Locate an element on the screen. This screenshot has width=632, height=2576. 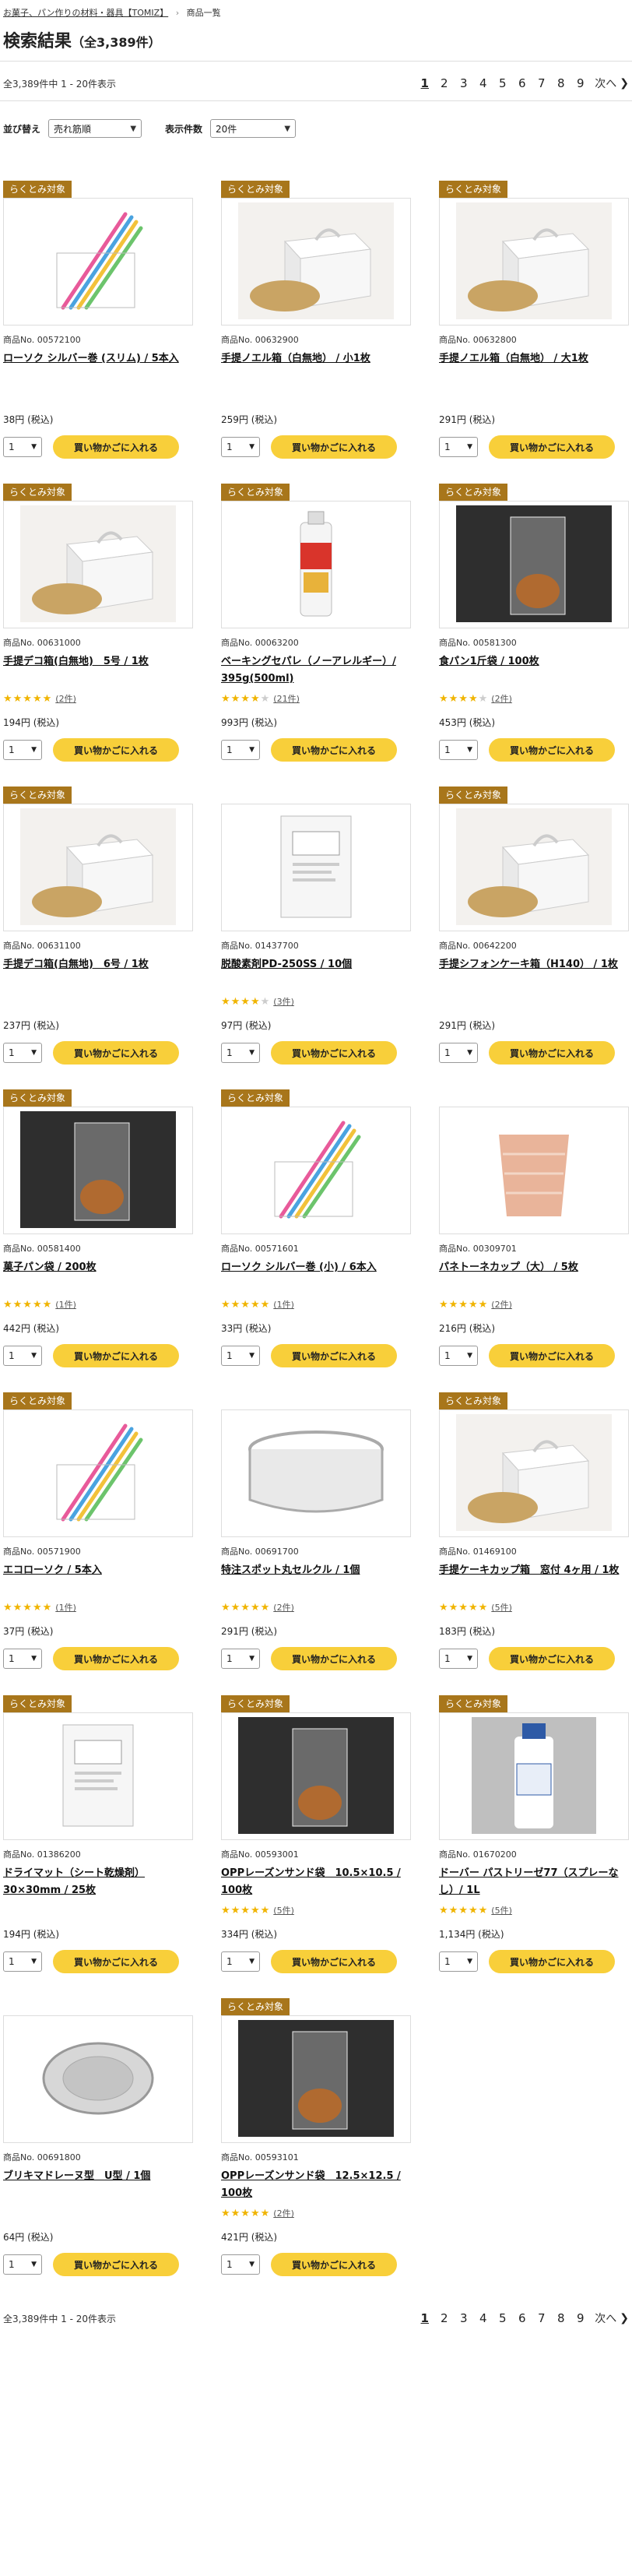
product-name-link: 特注スポット丸セルクル / 1個 is located at coordinates (316, 1579).